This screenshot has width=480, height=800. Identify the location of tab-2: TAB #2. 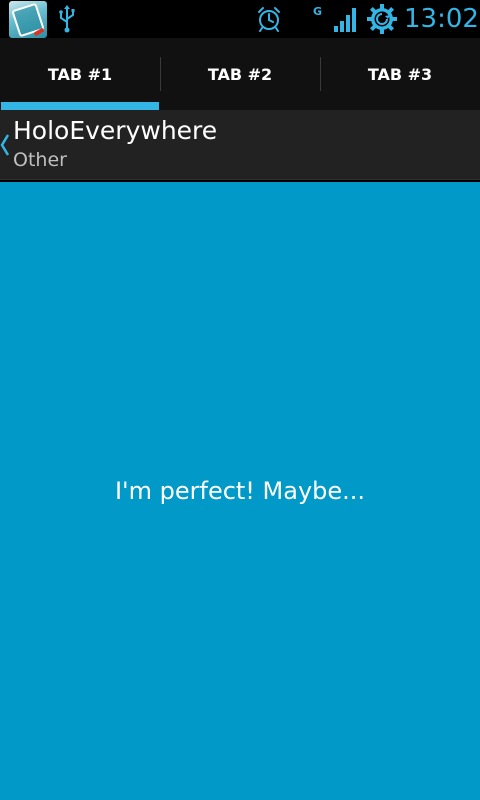
(240, 74).